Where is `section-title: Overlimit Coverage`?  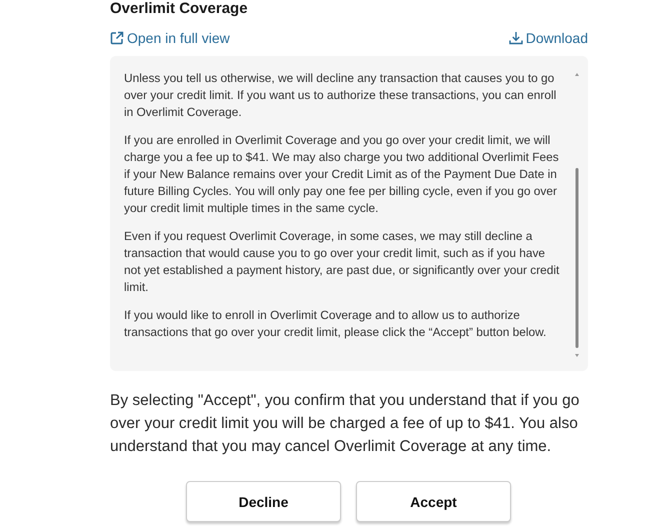 section-title: Overlimit Coverage is located at coordinates (179, 8).